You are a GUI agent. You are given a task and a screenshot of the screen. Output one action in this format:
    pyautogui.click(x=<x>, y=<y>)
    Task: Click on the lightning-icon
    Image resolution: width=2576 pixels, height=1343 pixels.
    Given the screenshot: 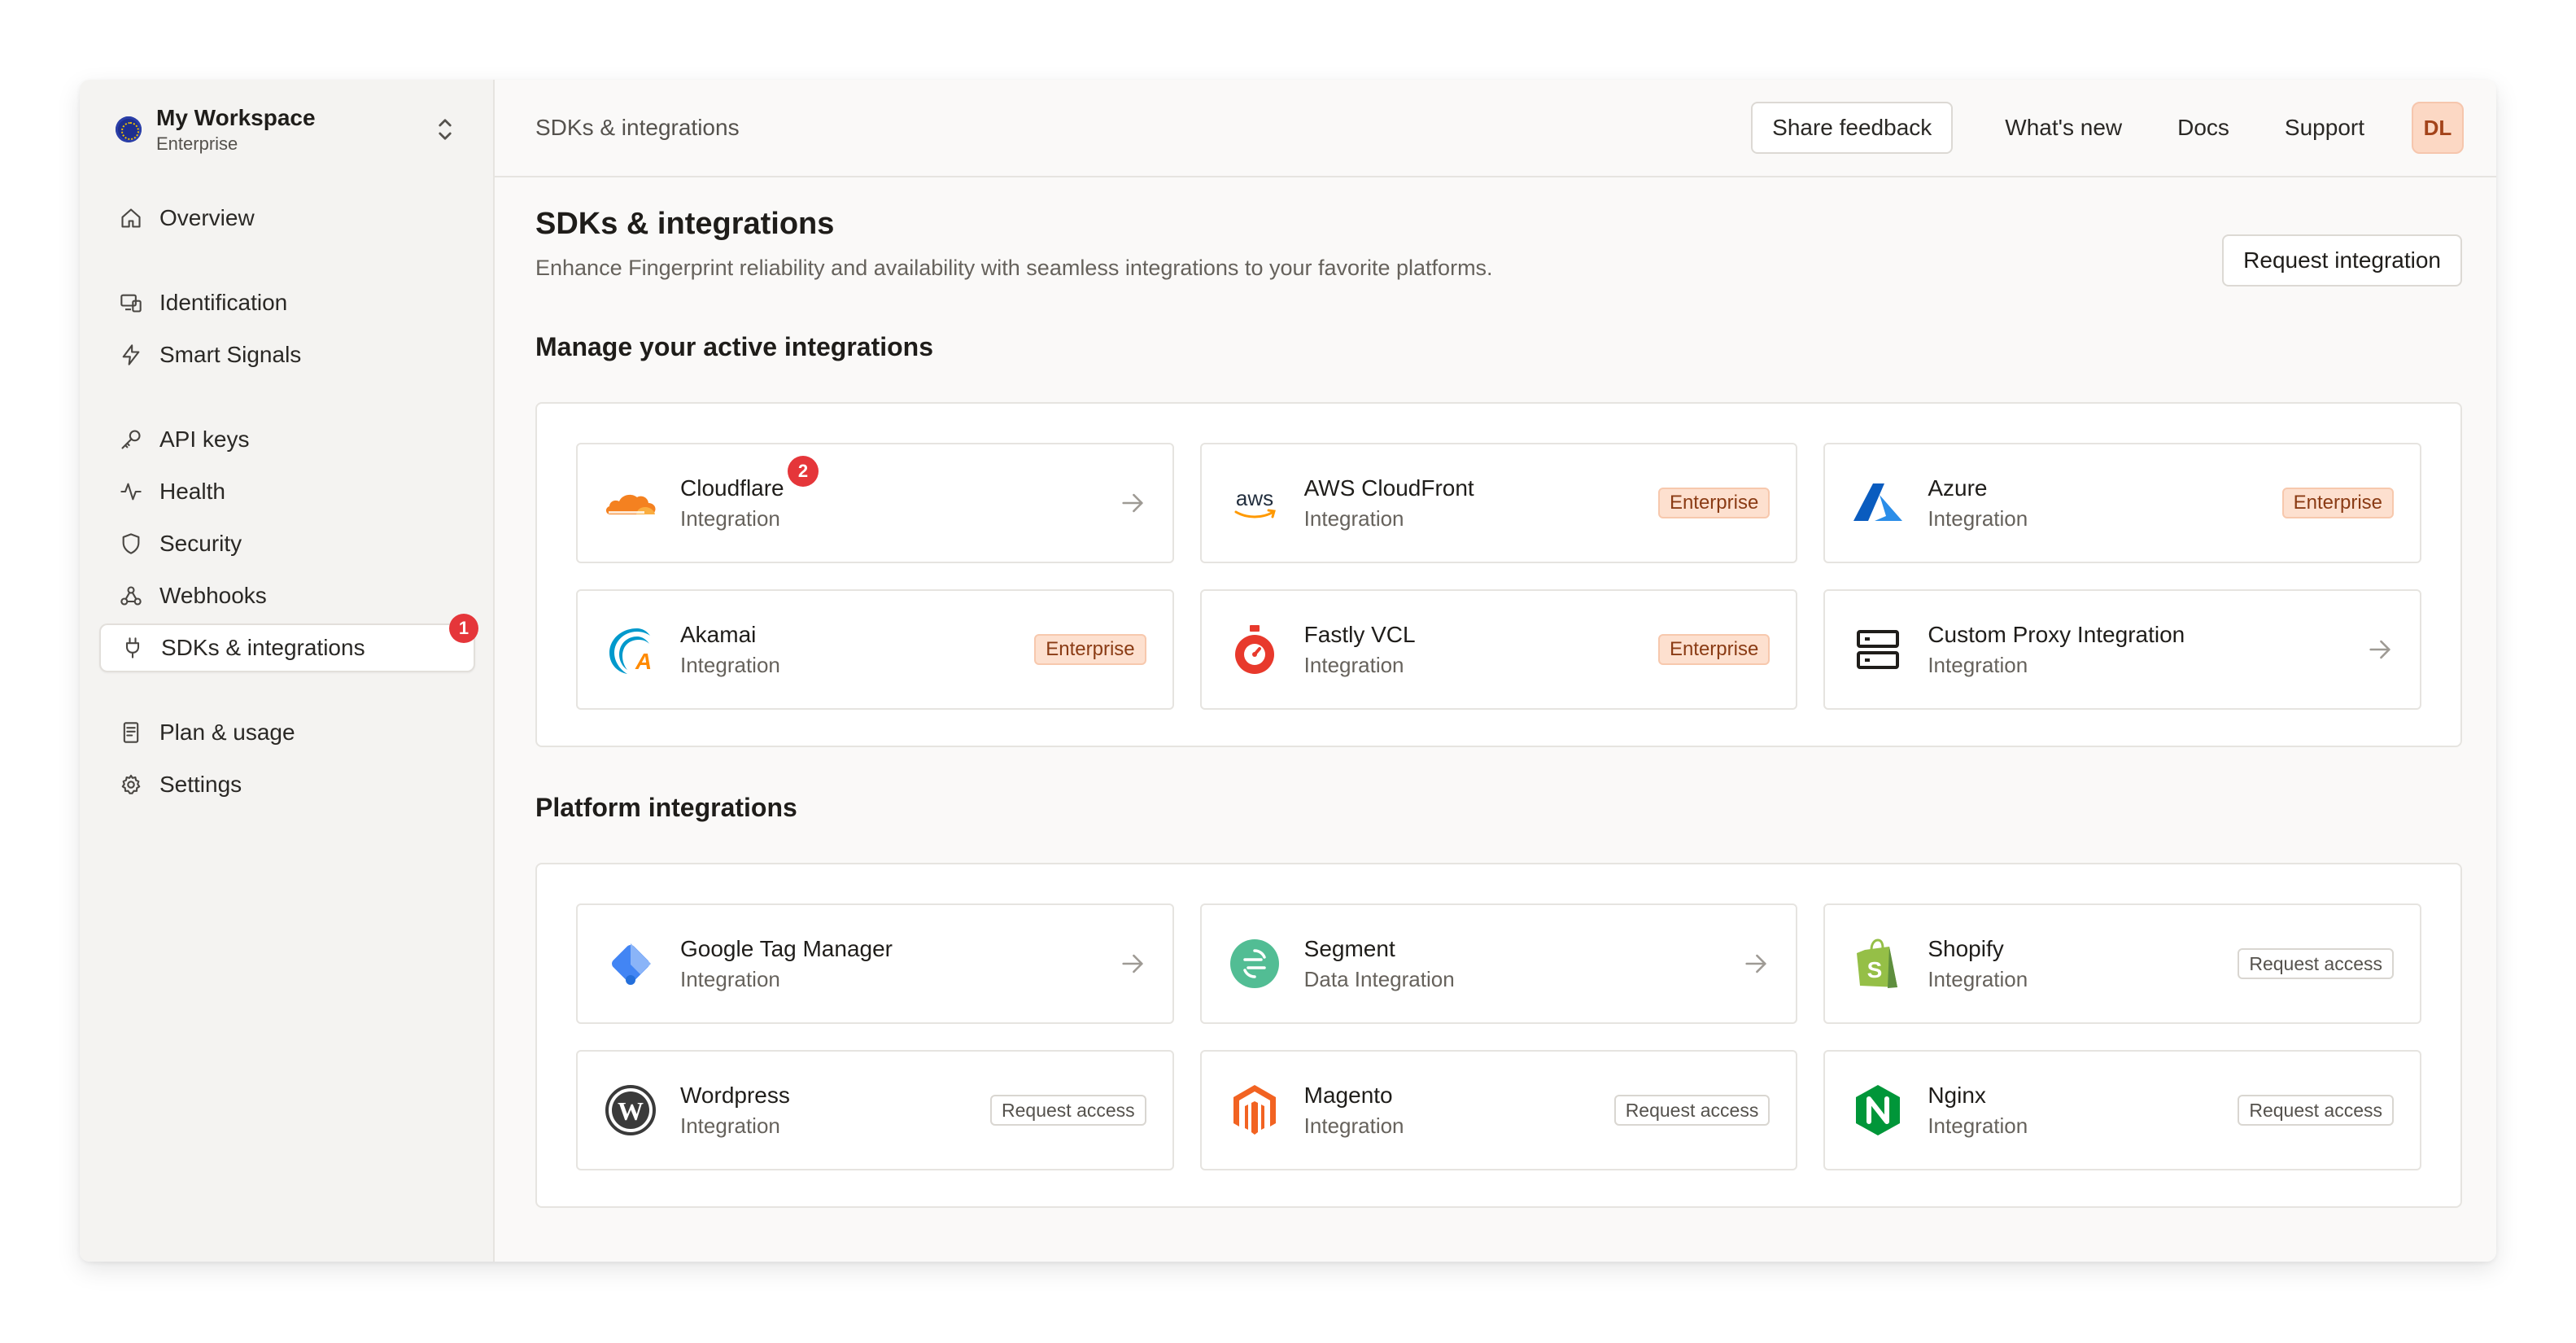 What is the action you would take?
    pyautogui.click(x=131, y=355)
    